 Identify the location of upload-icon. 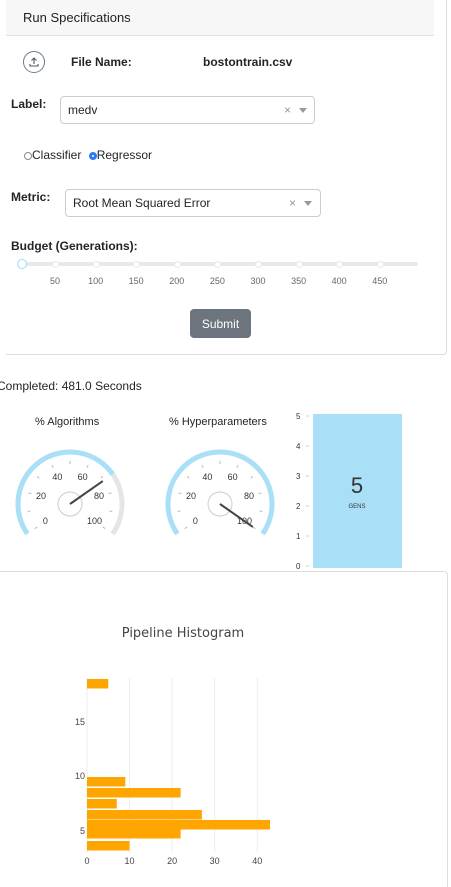
(34, 62).